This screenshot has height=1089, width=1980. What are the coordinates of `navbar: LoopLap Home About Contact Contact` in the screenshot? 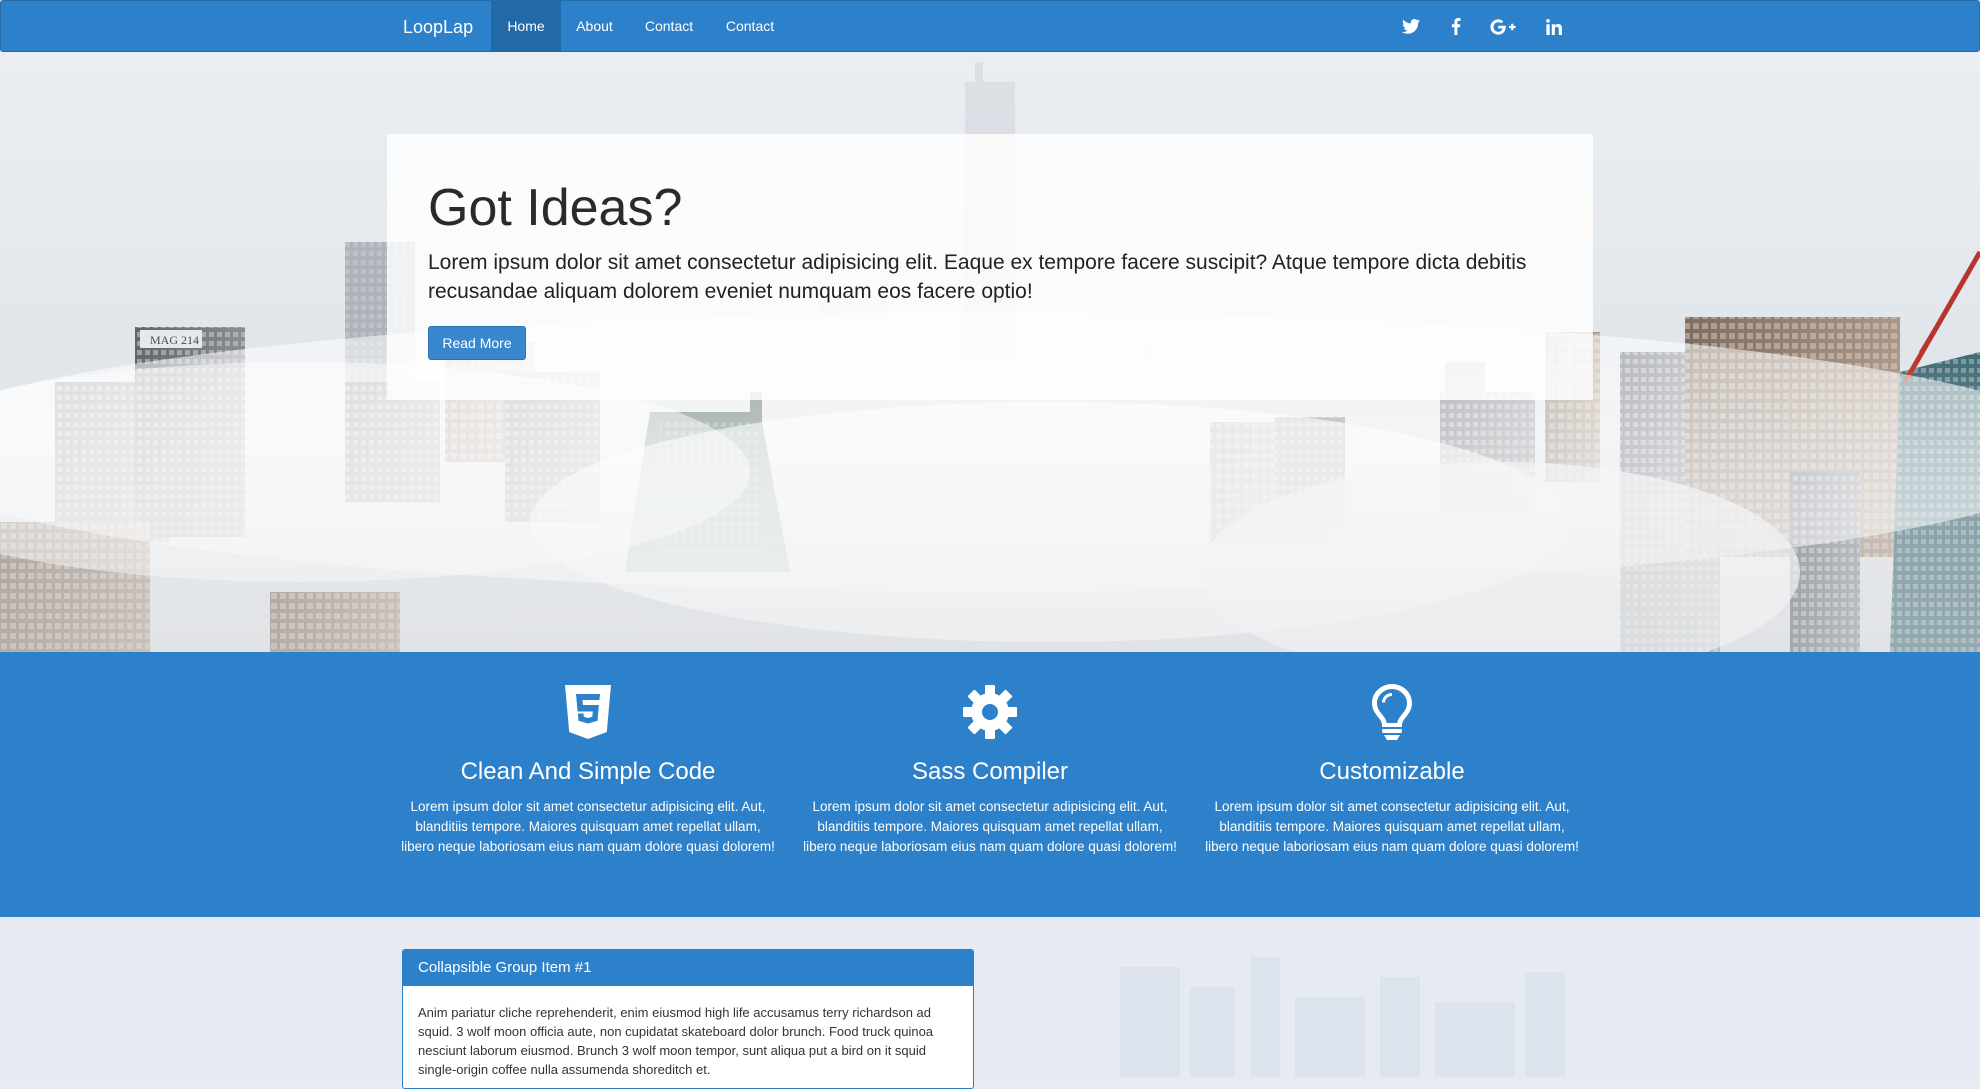 It's located at (990, 26).